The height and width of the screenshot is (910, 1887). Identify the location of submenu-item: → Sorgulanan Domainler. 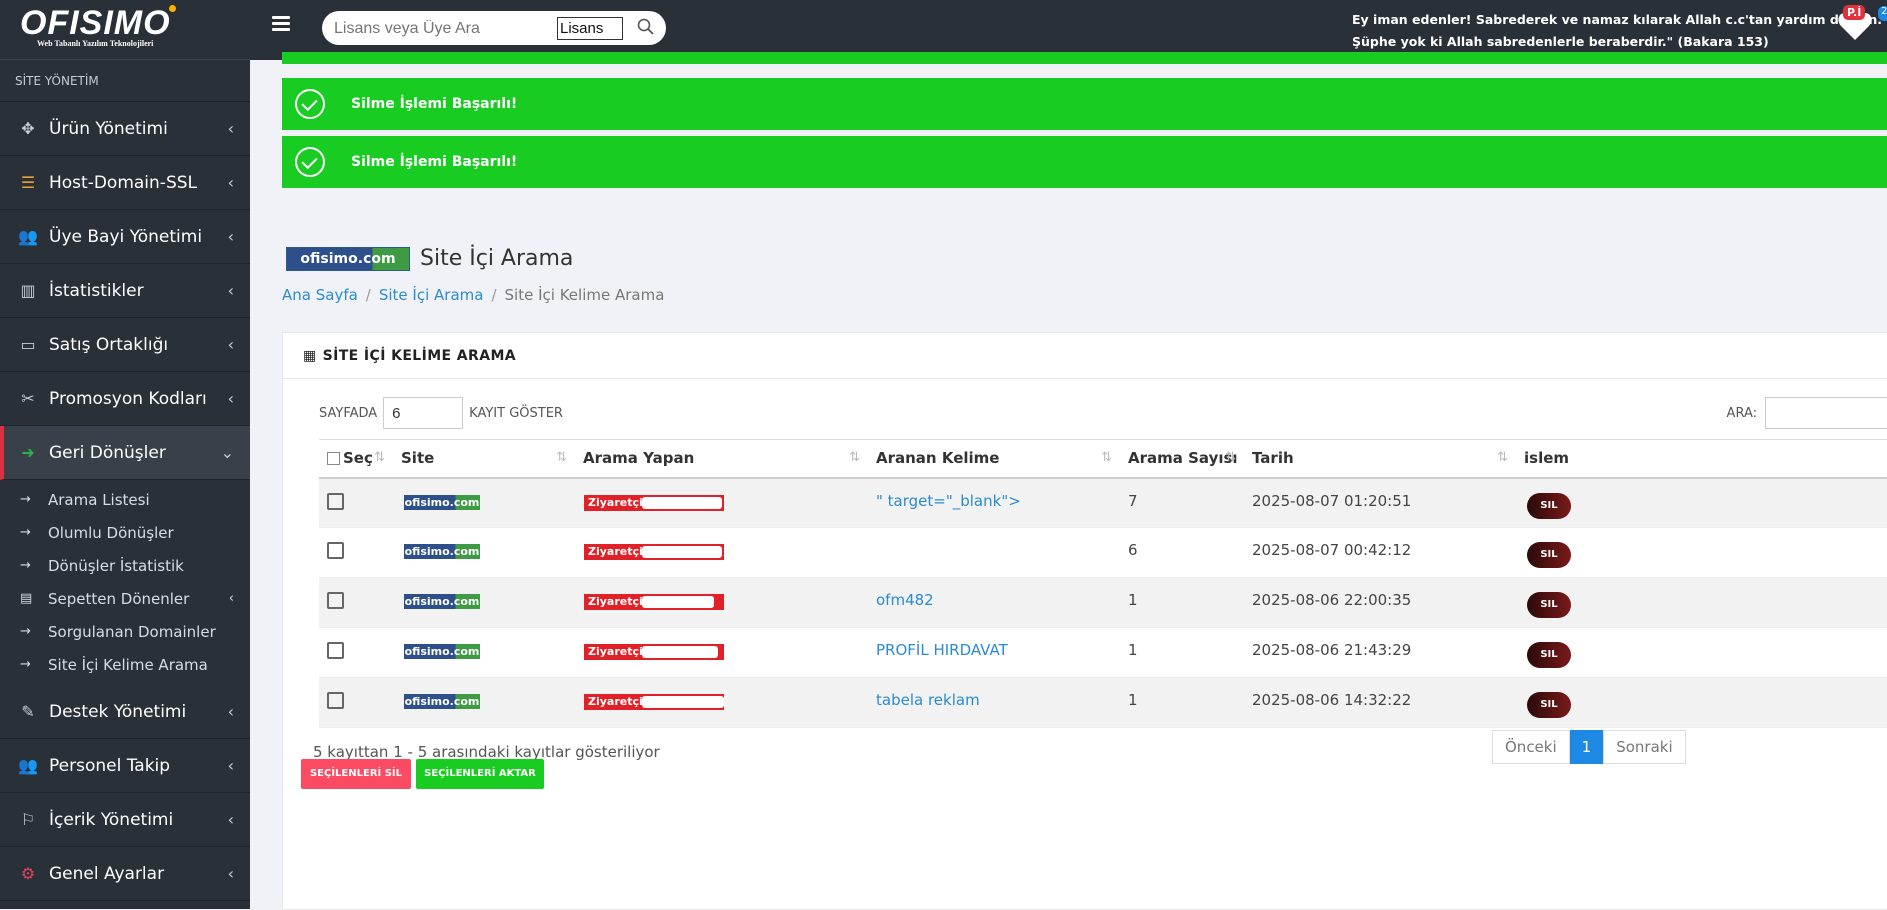
(125, 631).